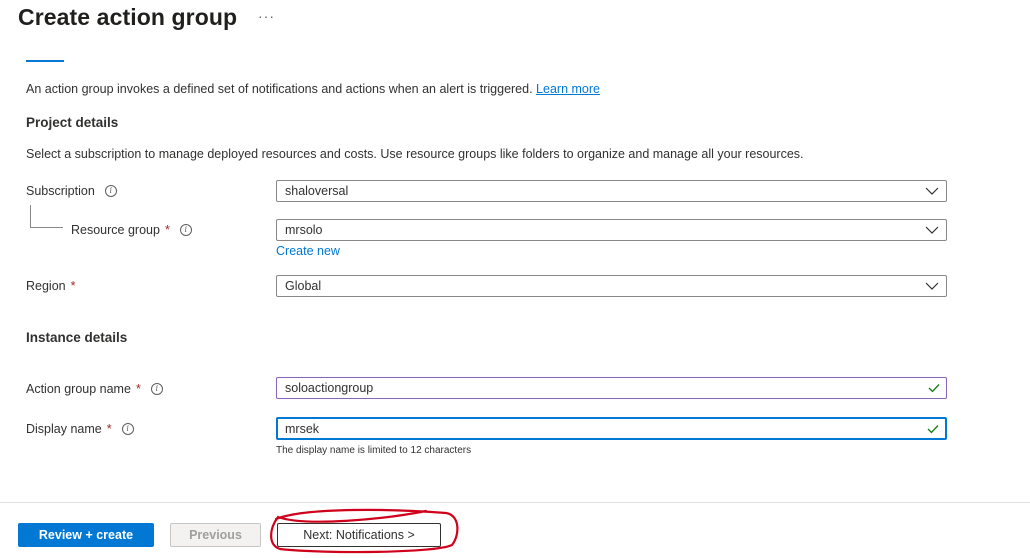 This screenshot has height=558, width=1030. Describe the element at coordinates (266, 16) in the screenshot. I see `more-options-button: ···` at that location.